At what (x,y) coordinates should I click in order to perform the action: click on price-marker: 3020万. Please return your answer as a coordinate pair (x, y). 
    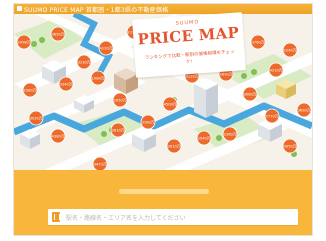
    Looking at the image, I should click on (36, 118).